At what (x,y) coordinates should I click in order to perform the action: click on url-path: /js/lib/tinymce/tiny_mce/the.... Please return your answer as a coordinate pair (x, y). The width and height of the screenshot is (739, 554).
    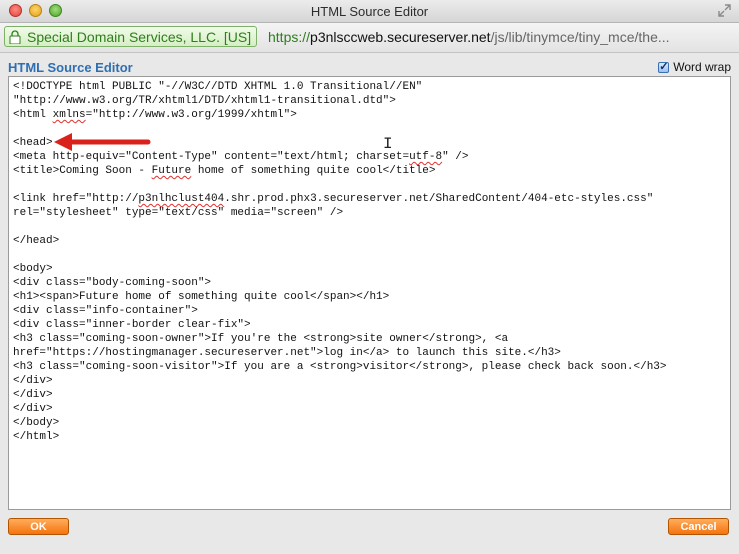
    Looking at the image, I should click on (580, 37).